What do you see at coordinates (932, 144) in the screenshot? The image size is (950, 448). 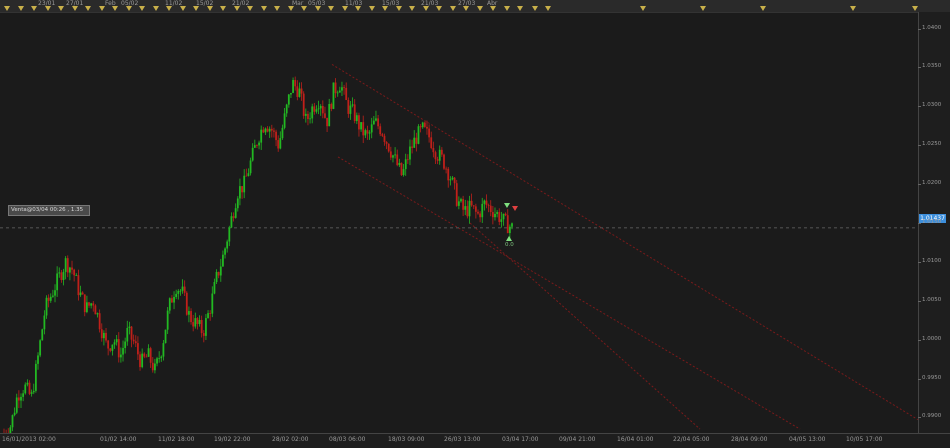 I see `price-tick-label: 1.0250` at bounding box center [932, 144].